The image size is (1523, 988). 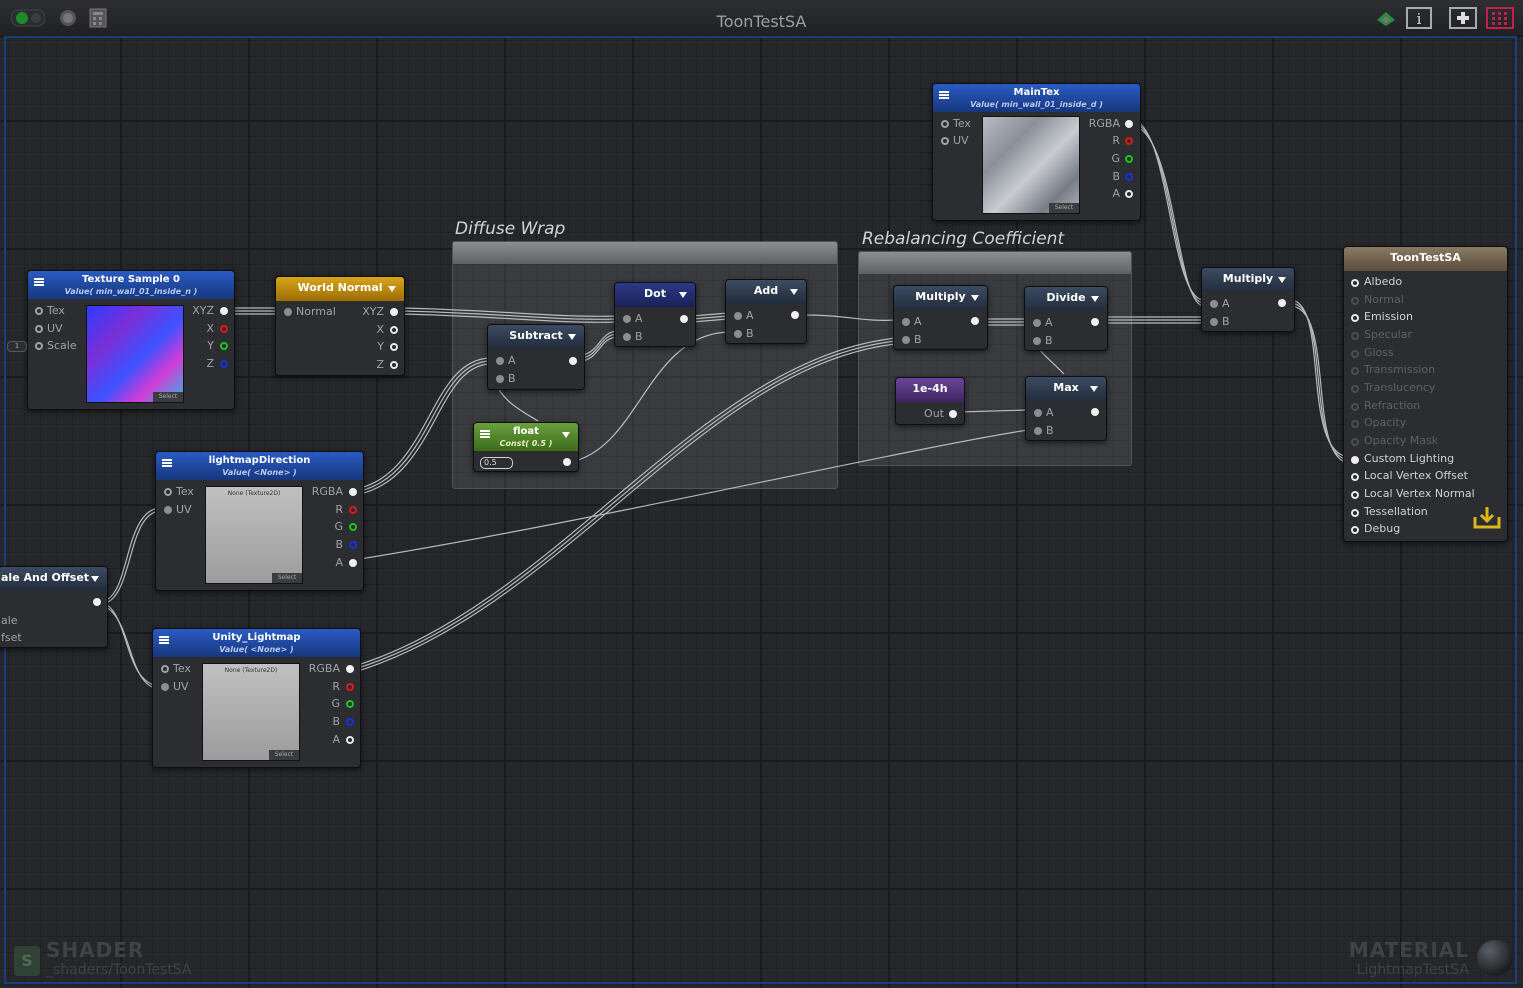 What do you see at coordinates (536, 337) in the screenshot?
I see `node-header: Subtract` at bounding box center [536, 337].